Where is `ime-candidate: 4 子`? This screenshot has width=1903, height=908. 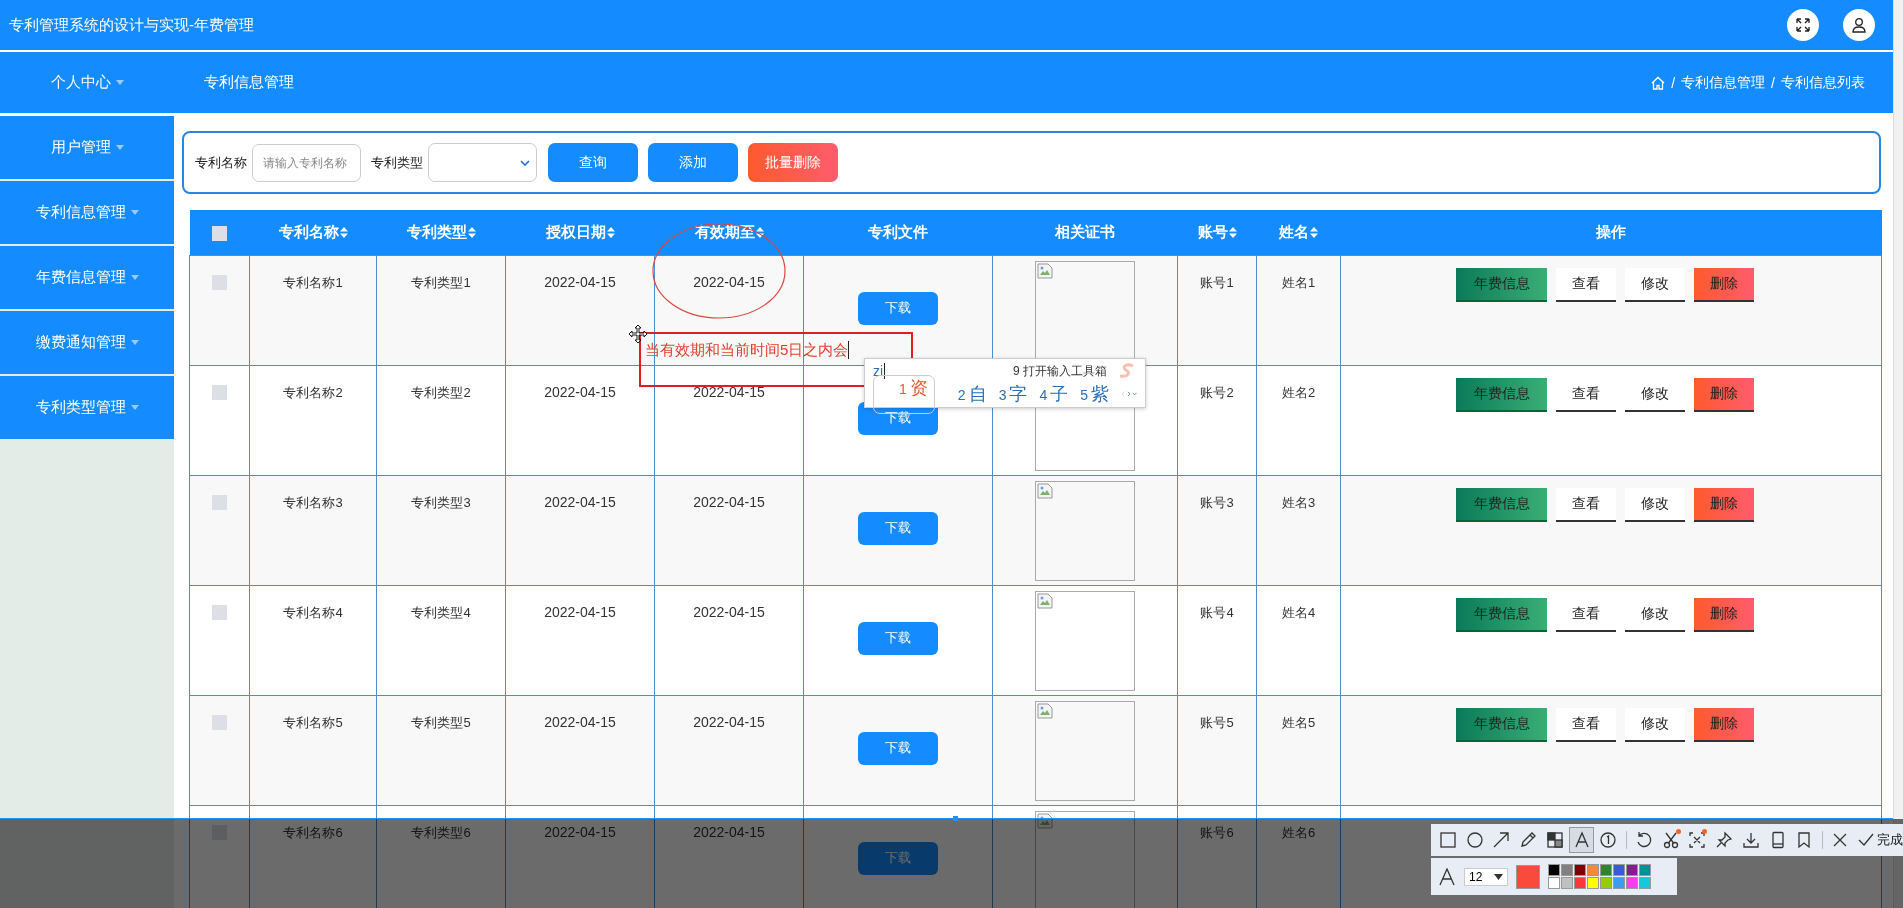 ime-candidate: 4 子 is located at coordinates (1054, 394).